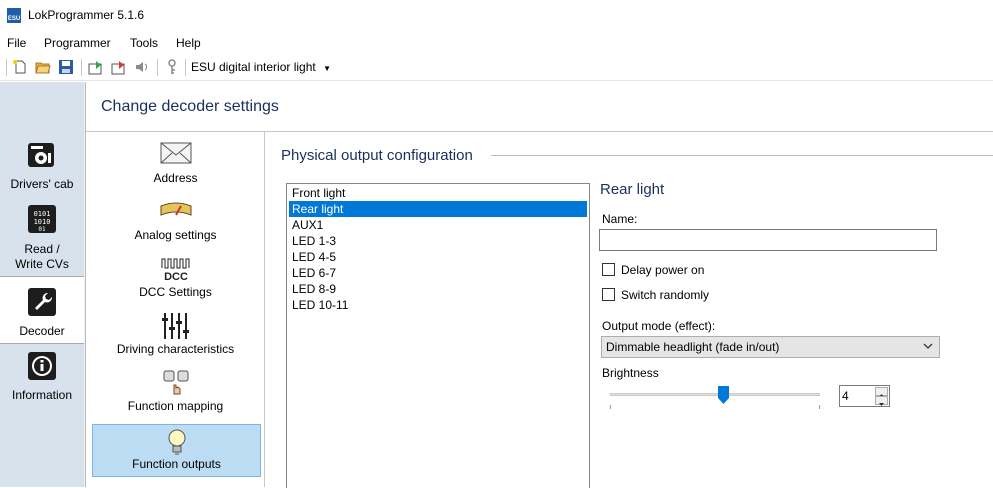 The height and width of the screenshot is (488, 993). I want to click on open-folder-icon, so click(43, 67).